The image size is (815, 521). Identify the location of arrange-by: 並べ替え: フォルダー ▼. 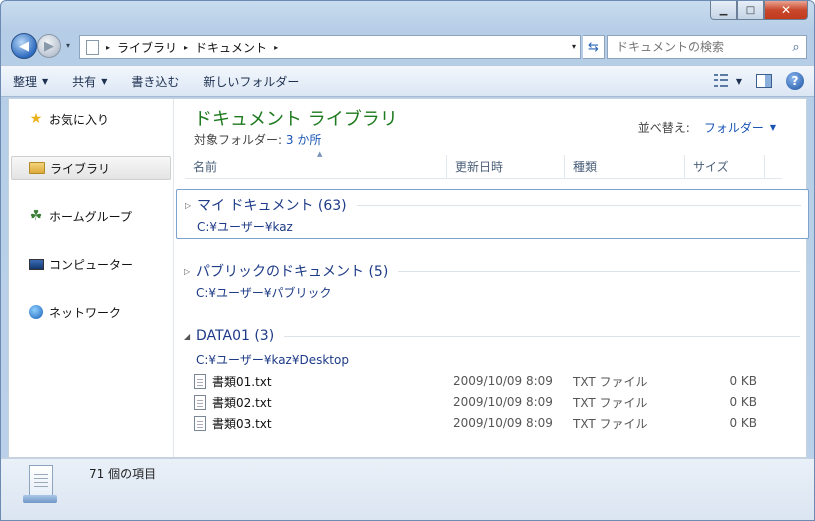
(707, 127).